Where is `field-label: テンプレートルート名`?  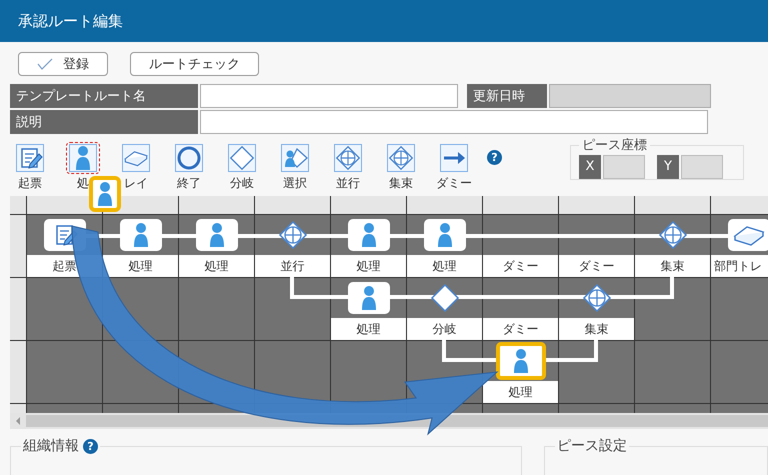
field-label: テンプレートルート名 is located at coordinates (104, 96).